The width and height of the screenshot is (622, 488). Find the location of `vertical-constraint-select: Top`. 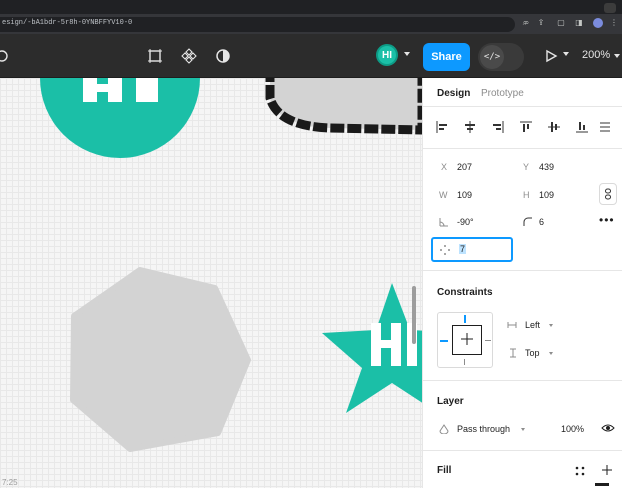

vertical-constraint-select: Top is located at coordinates (532, 353).